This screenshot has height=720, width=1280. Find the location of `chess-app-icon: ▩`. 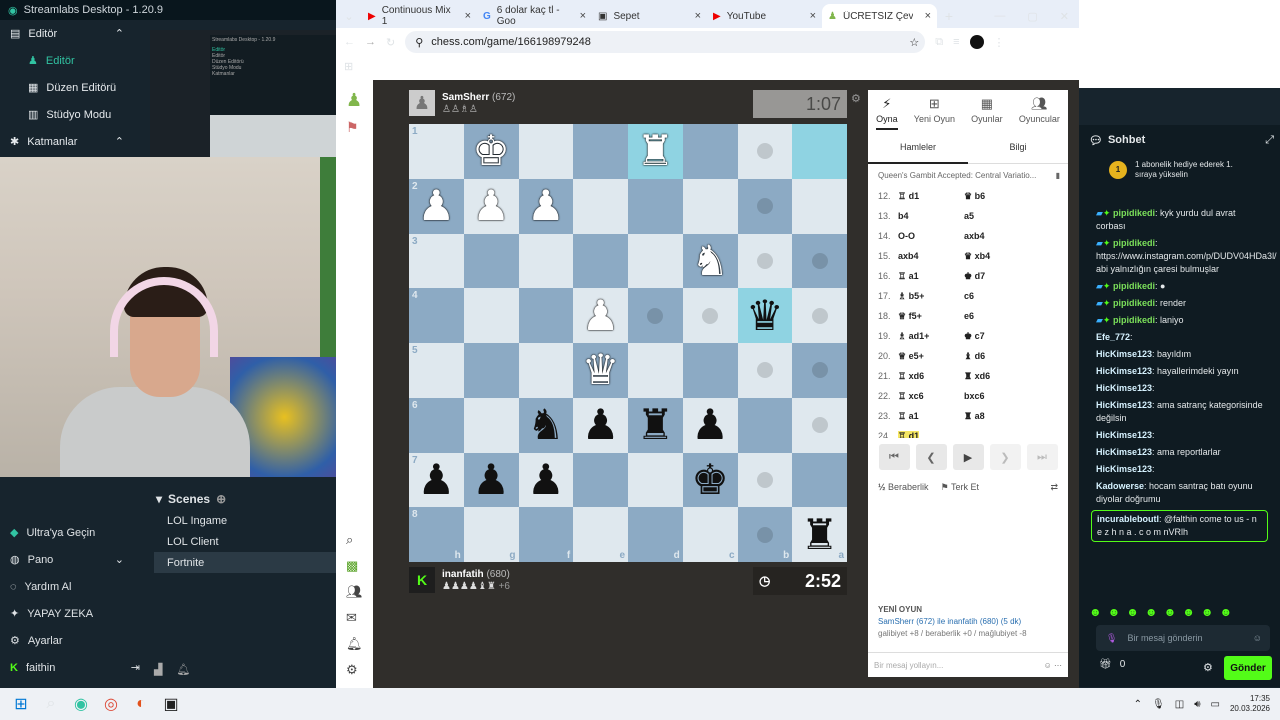

chess-app-icon: ▩ is located at coordinates (354, 566).